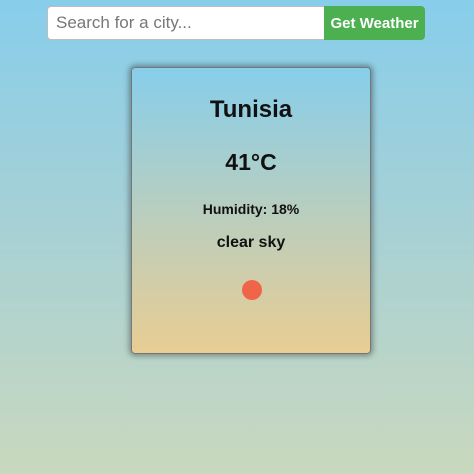 Image resolution: width=474 pixels, height=474 pixels. I want to click on weather-description: clear sky, so click(251, 242).